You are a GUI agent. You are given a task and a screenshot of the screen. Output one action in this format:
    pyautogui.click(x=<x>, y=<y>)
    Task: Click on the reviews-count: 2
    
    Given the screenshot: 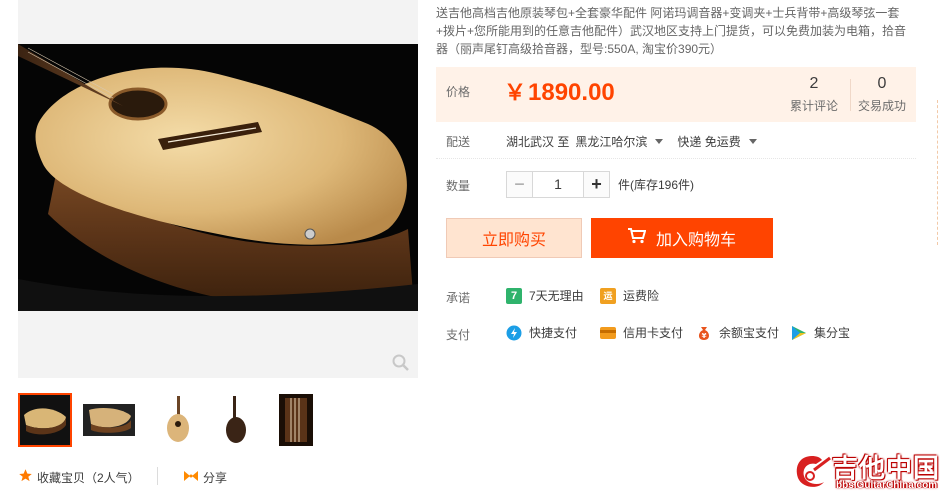 What is the action you would take?
    pyautogui.click(x=814, y=83)
    